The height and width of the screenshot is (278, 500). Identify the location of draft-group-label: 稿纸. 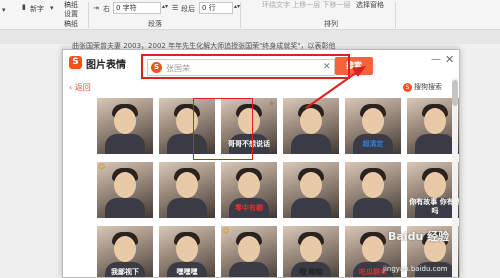
(71, 24).